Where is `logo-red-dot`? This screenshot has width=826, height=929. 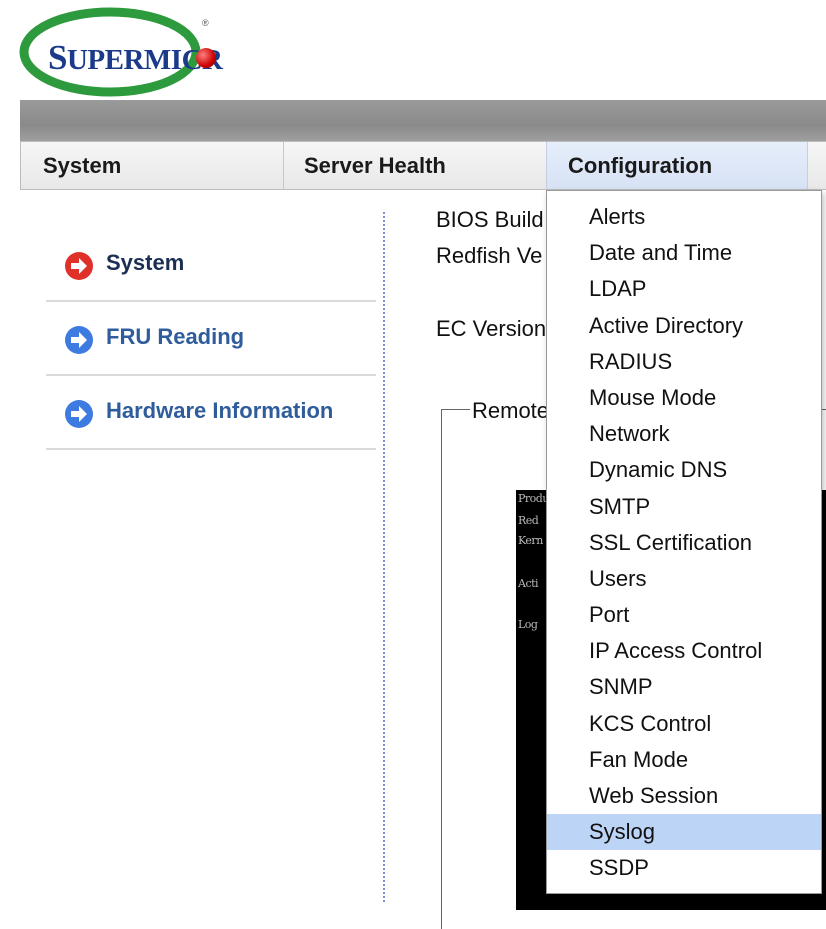 logo-red-dot is located at coordinates (206, 58).